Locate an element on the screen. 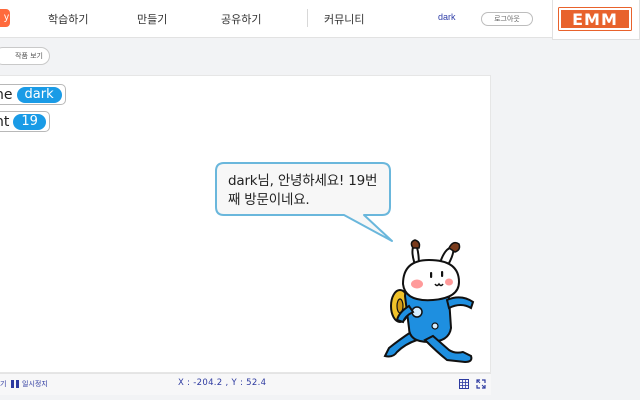 The width and height of the screenshot is (640, 400). nav-divider is located at coordinates (307, 18).